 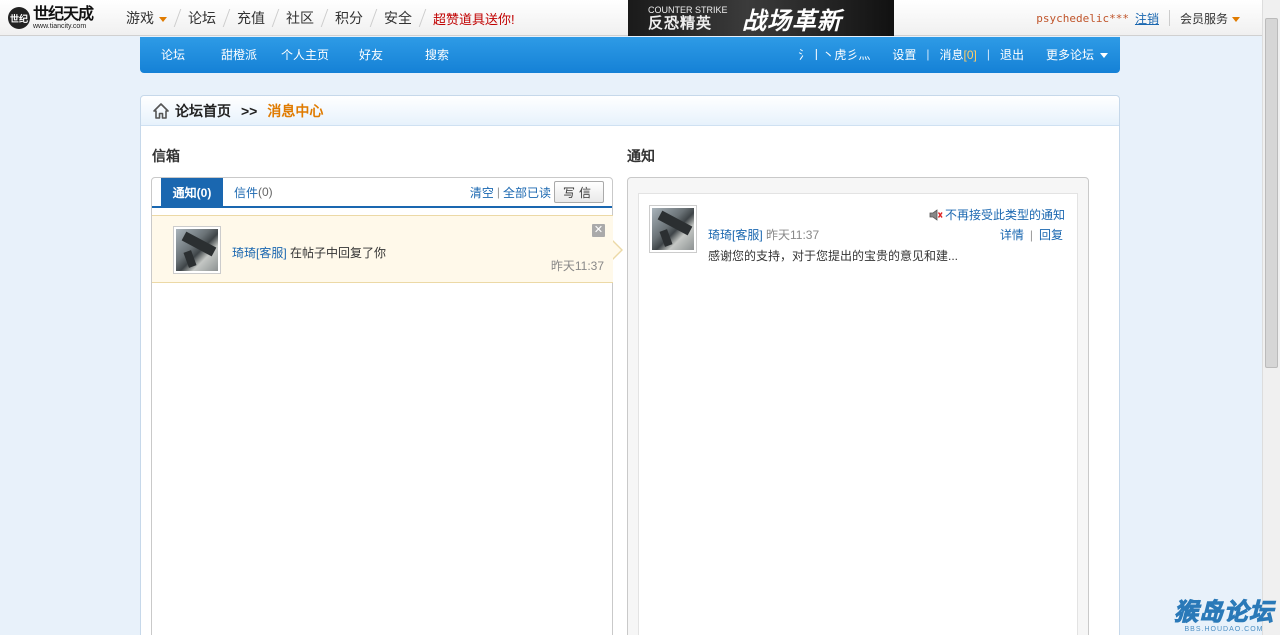 I want to click on tab-letters: 信件 (0), so click(x=253, y=192).